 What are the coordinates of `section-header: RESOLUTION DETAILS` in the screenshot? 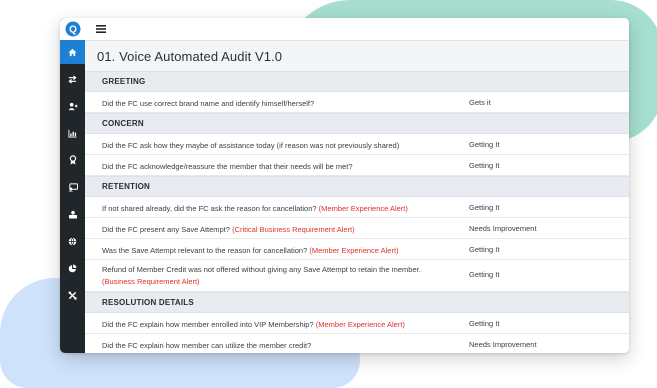 It's located at (357, 302).